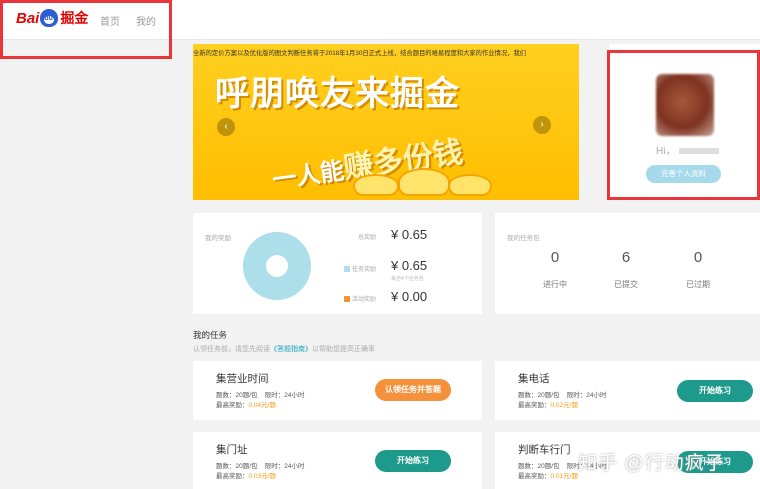 This screenshot has height=489, width=760. I want to click on task-reward-source: 来自4个任务包, so click(407, 279).